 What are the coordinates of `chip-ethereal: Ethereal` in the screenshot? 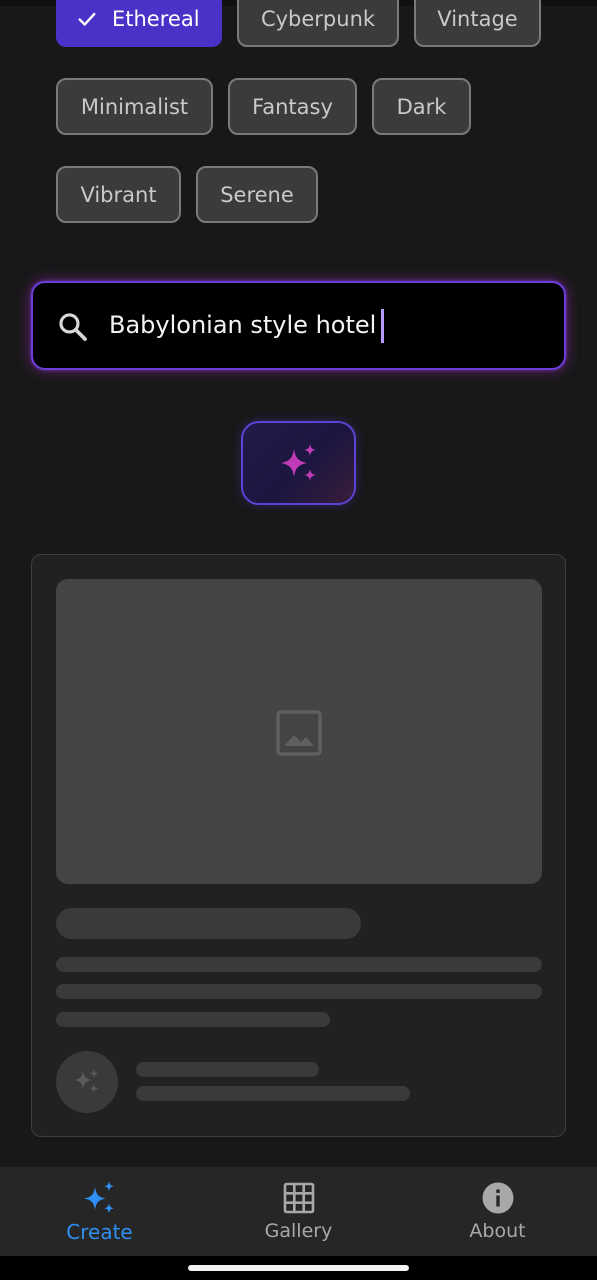 It's located at (139, 23).